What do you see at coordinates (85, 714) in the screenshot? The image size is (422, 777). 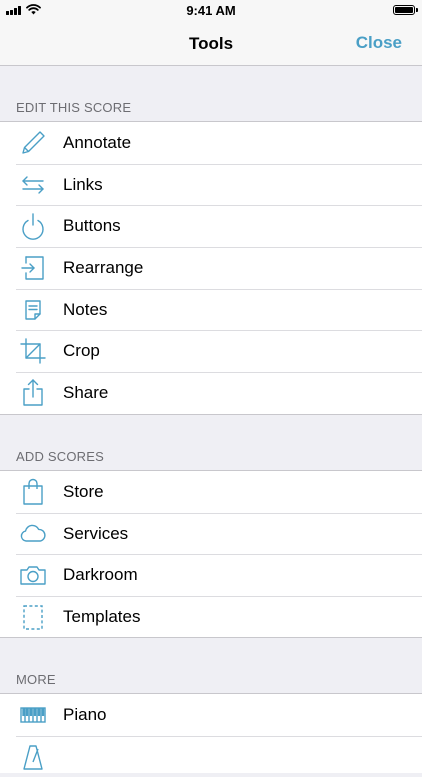 I see `list-item-label: Piano` at bounding box center [85, 714].